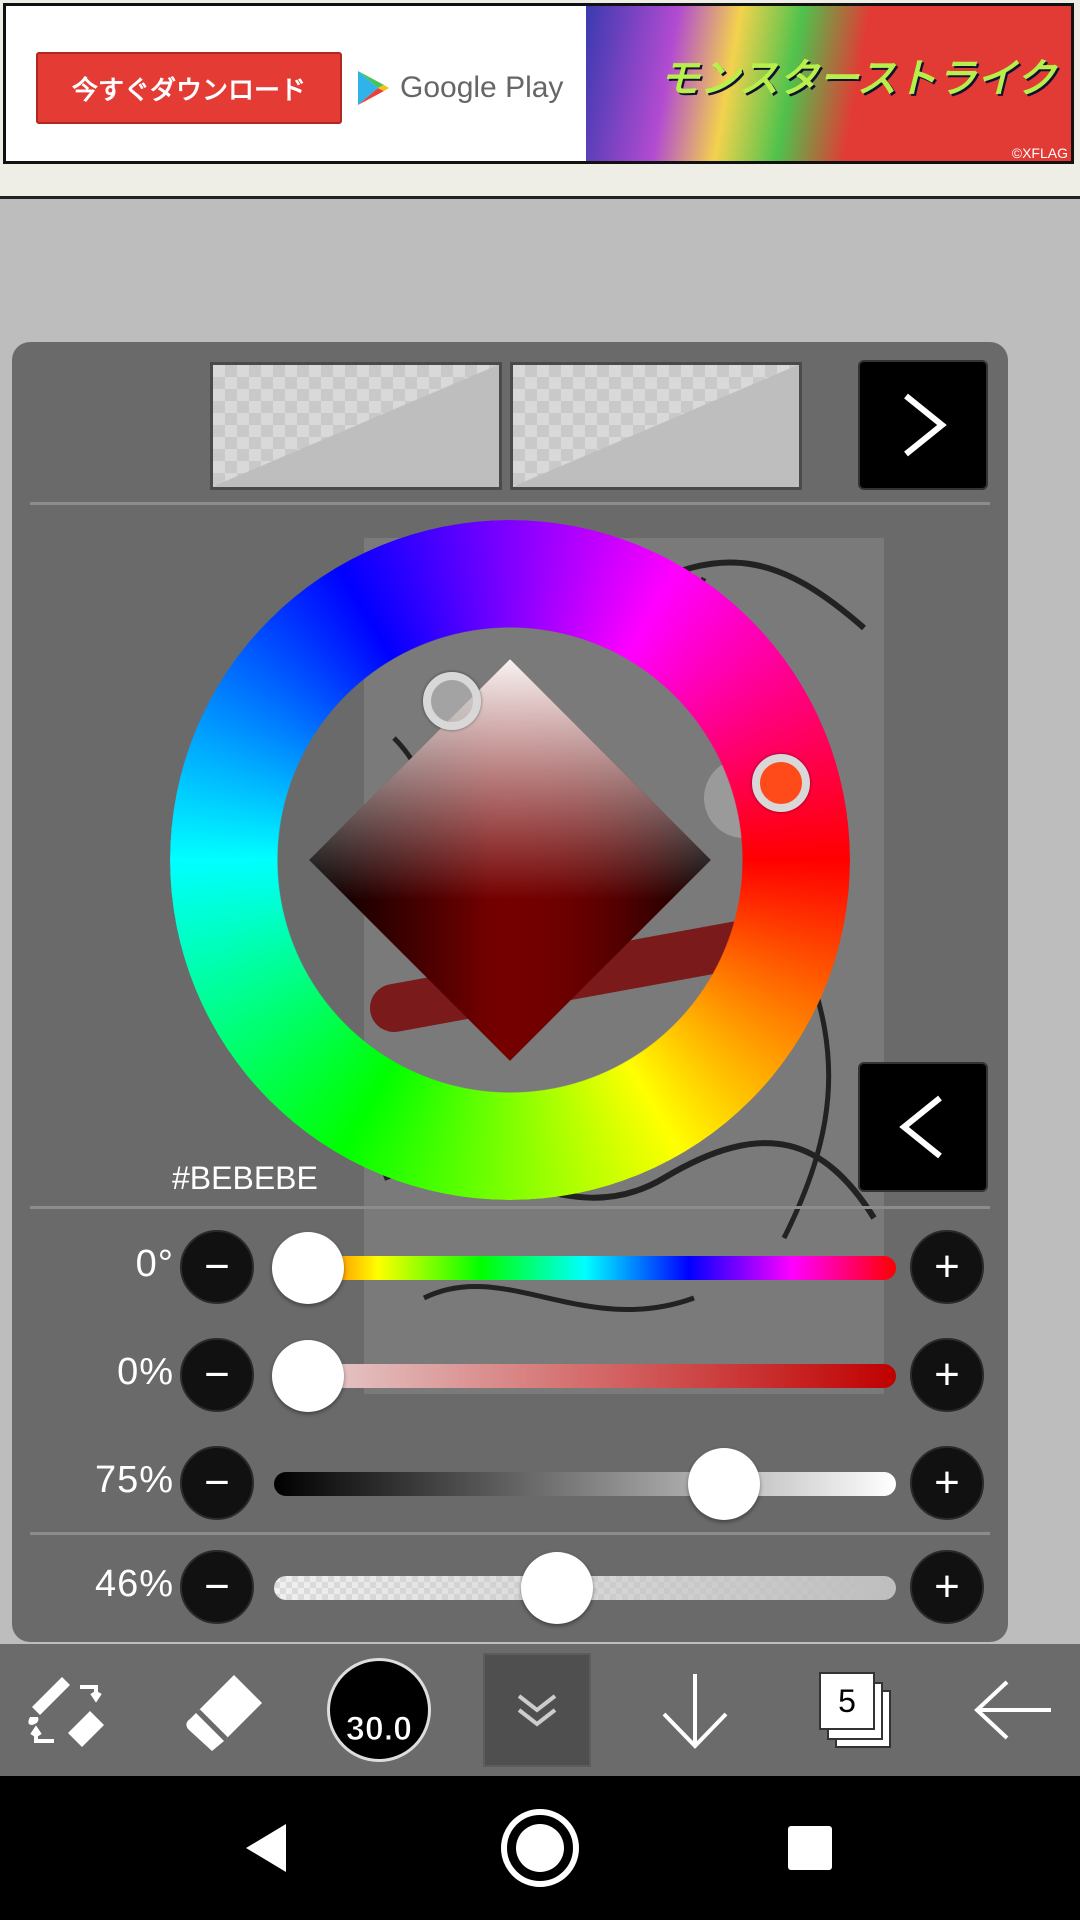 The height and width of the screenshot is (1920, 1080). Describe the element at coordinates (154, 1264) in the screenshot. I see `hue-value-label: 0°` at that location.